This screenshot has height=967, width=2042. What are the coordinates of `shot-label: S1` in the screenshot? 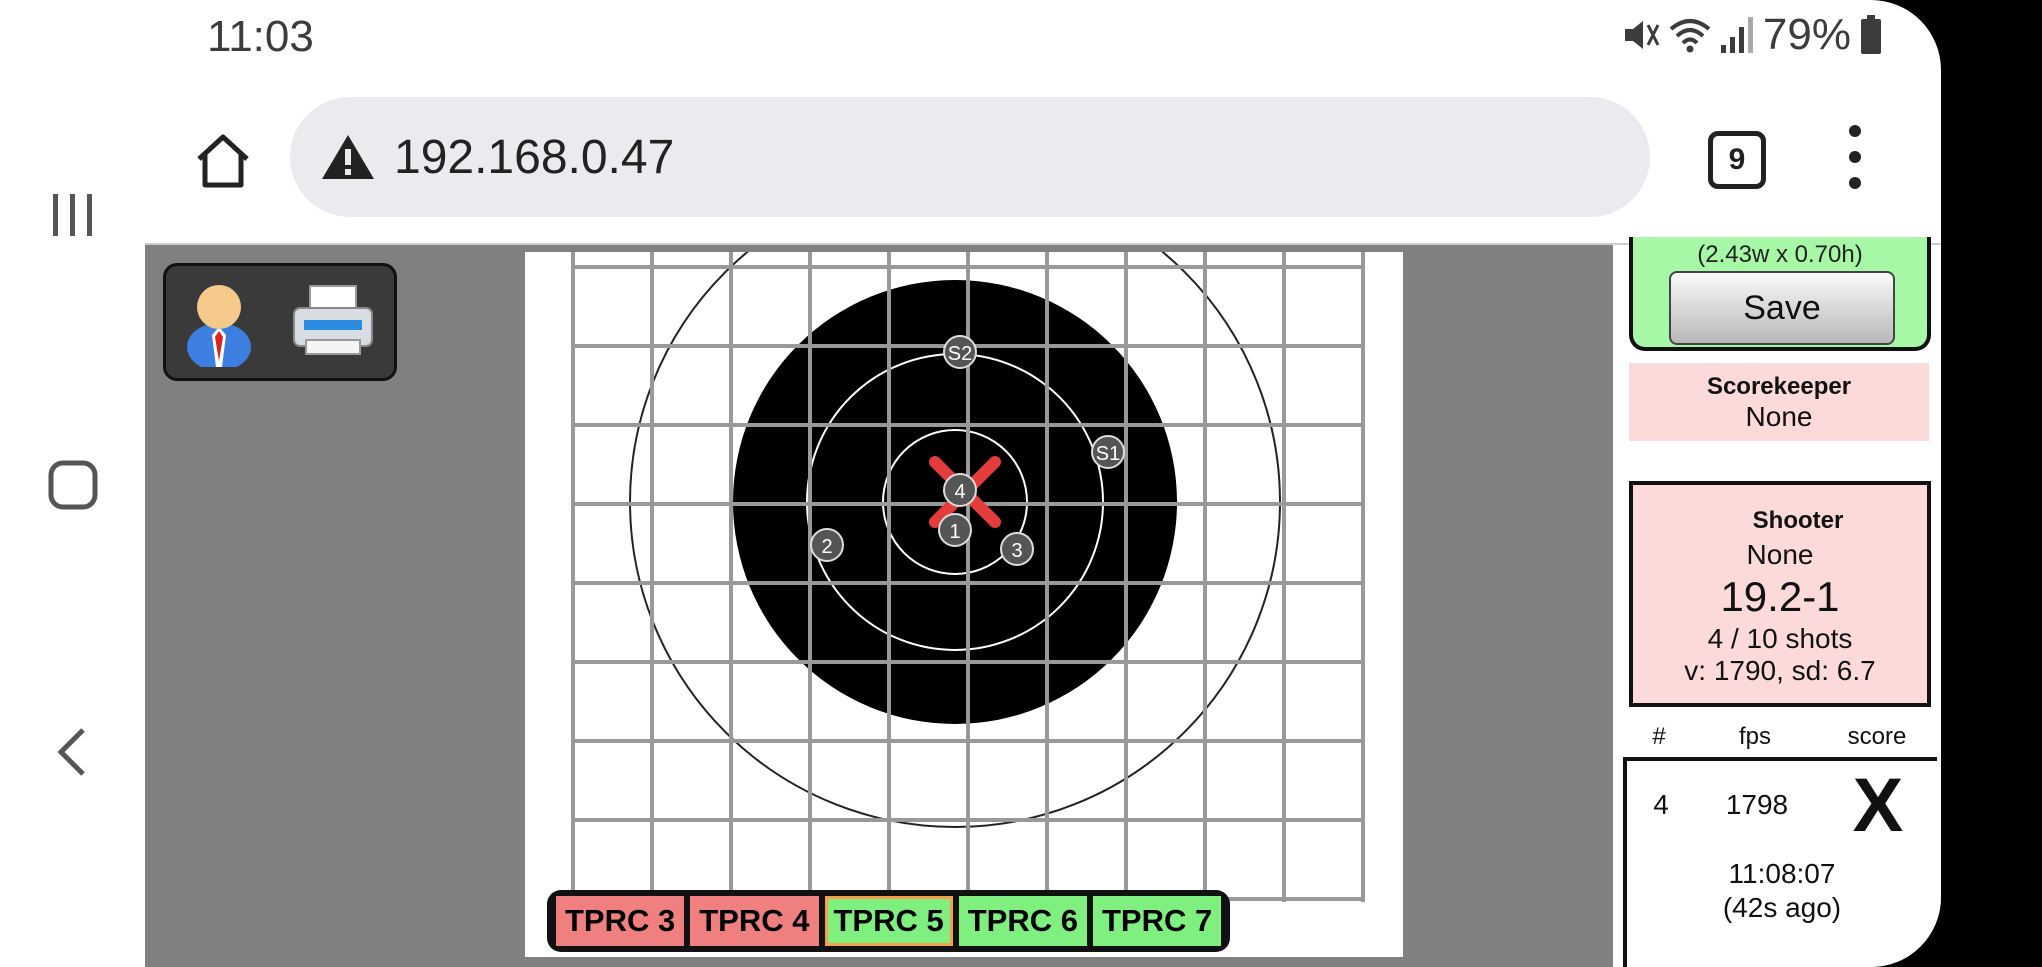 It's located at (1108, 454).